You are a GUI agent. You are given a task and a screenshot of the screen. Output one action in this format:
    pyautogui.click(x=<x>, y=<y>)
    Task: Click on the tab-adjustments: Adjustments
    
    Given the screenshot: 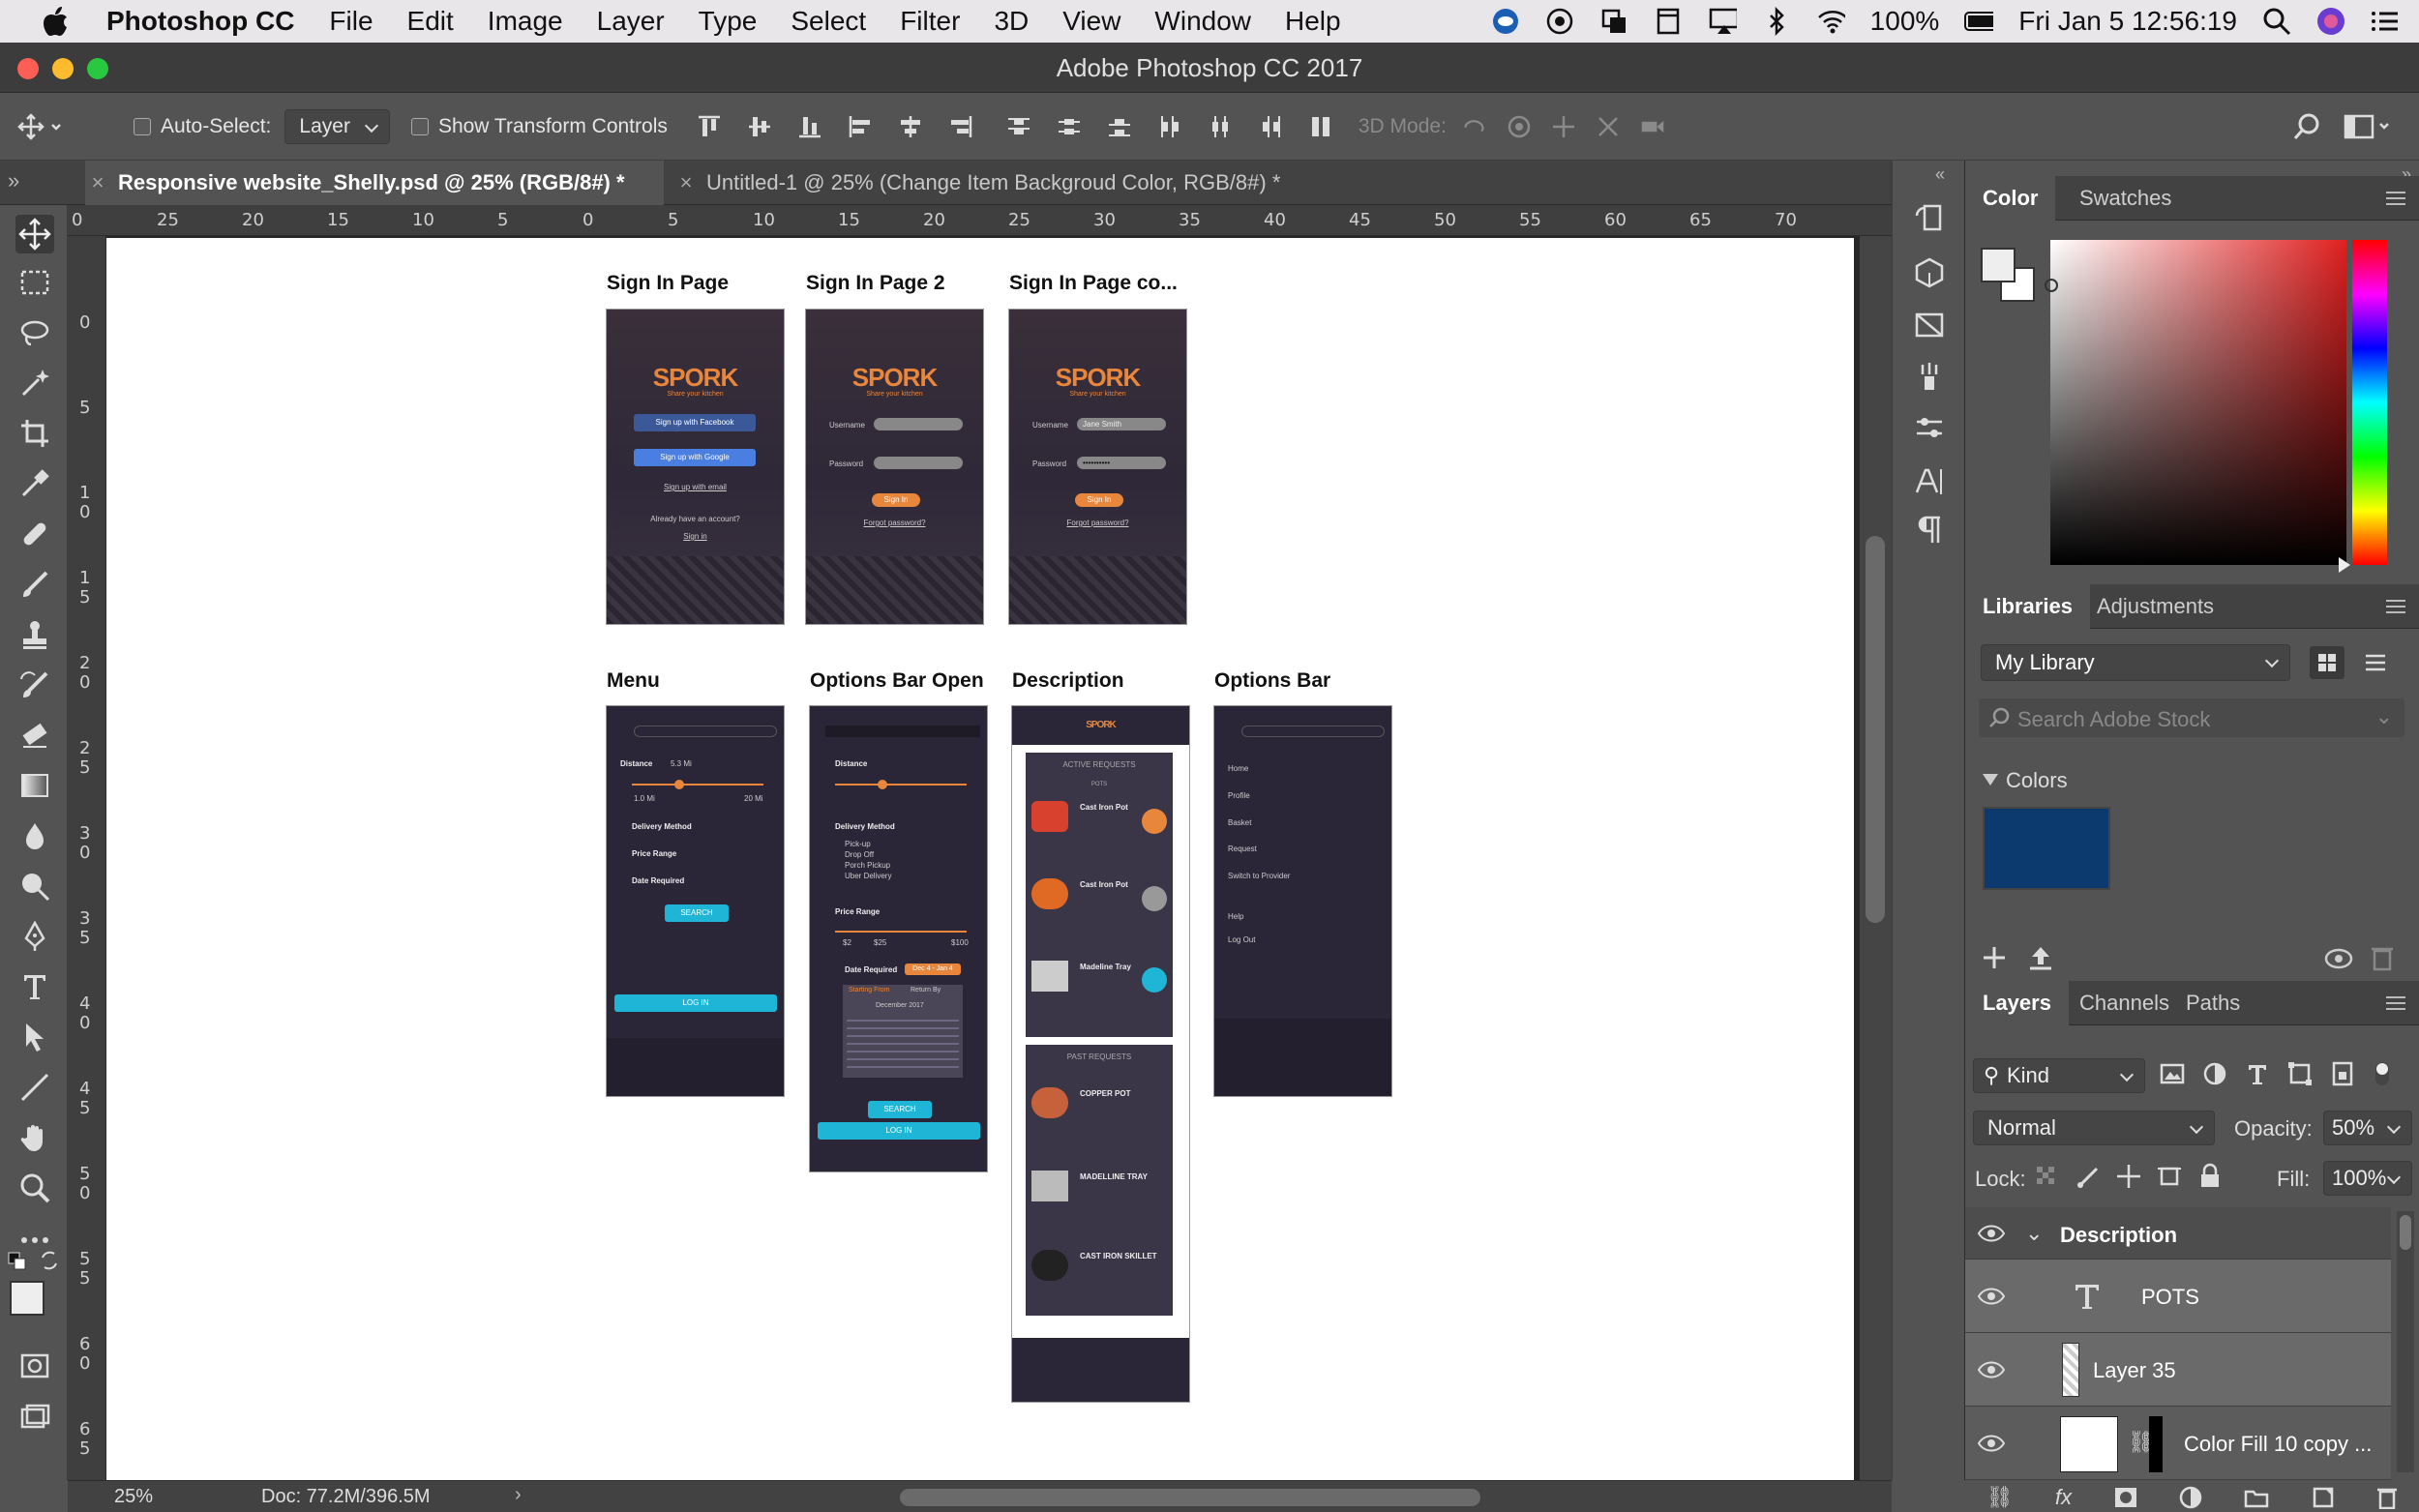 What is the action you would take?
    pyautogui.click(x=2155, y=606)
    